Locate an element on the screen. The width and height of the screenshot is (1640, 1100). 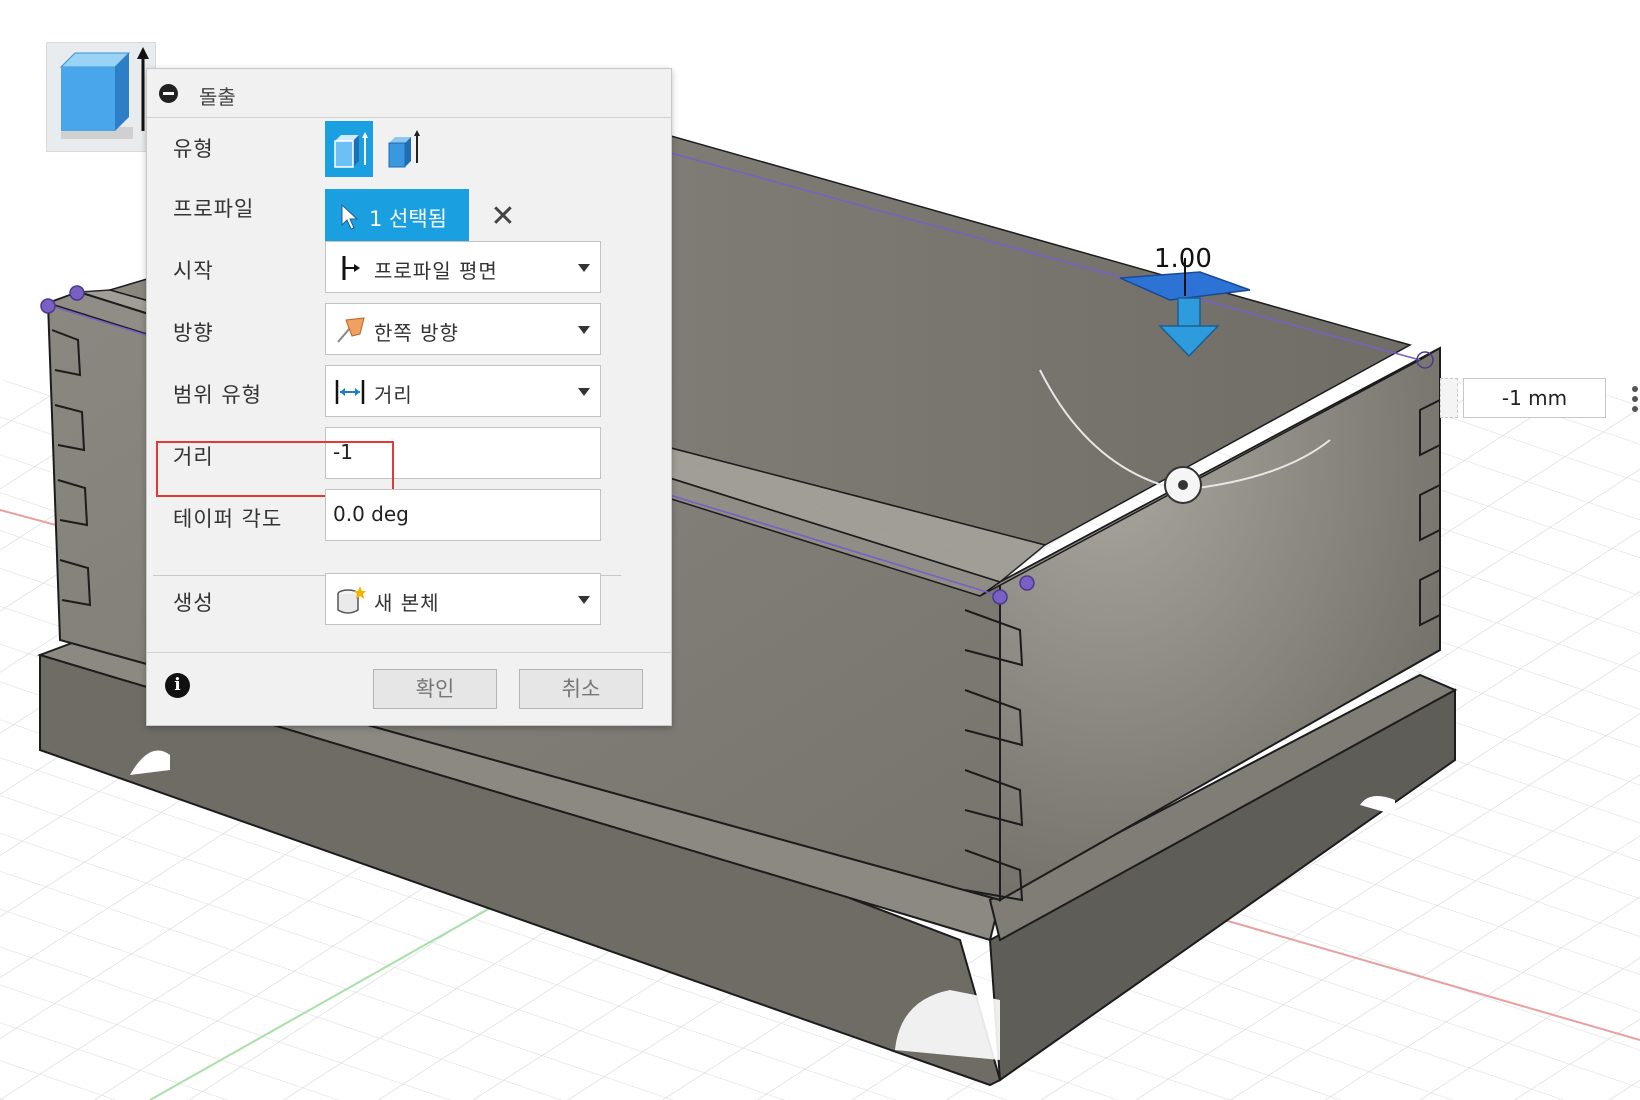
direction-value: 한쪽 방향 is located at coordinates (416, 333).